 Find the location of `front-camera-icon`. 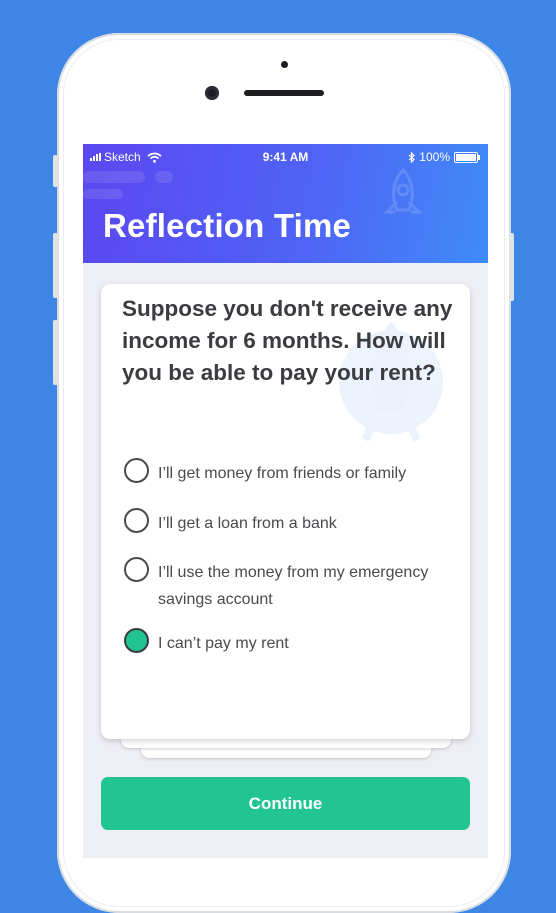

front-camera-icon is located at coordinates (212, 93).